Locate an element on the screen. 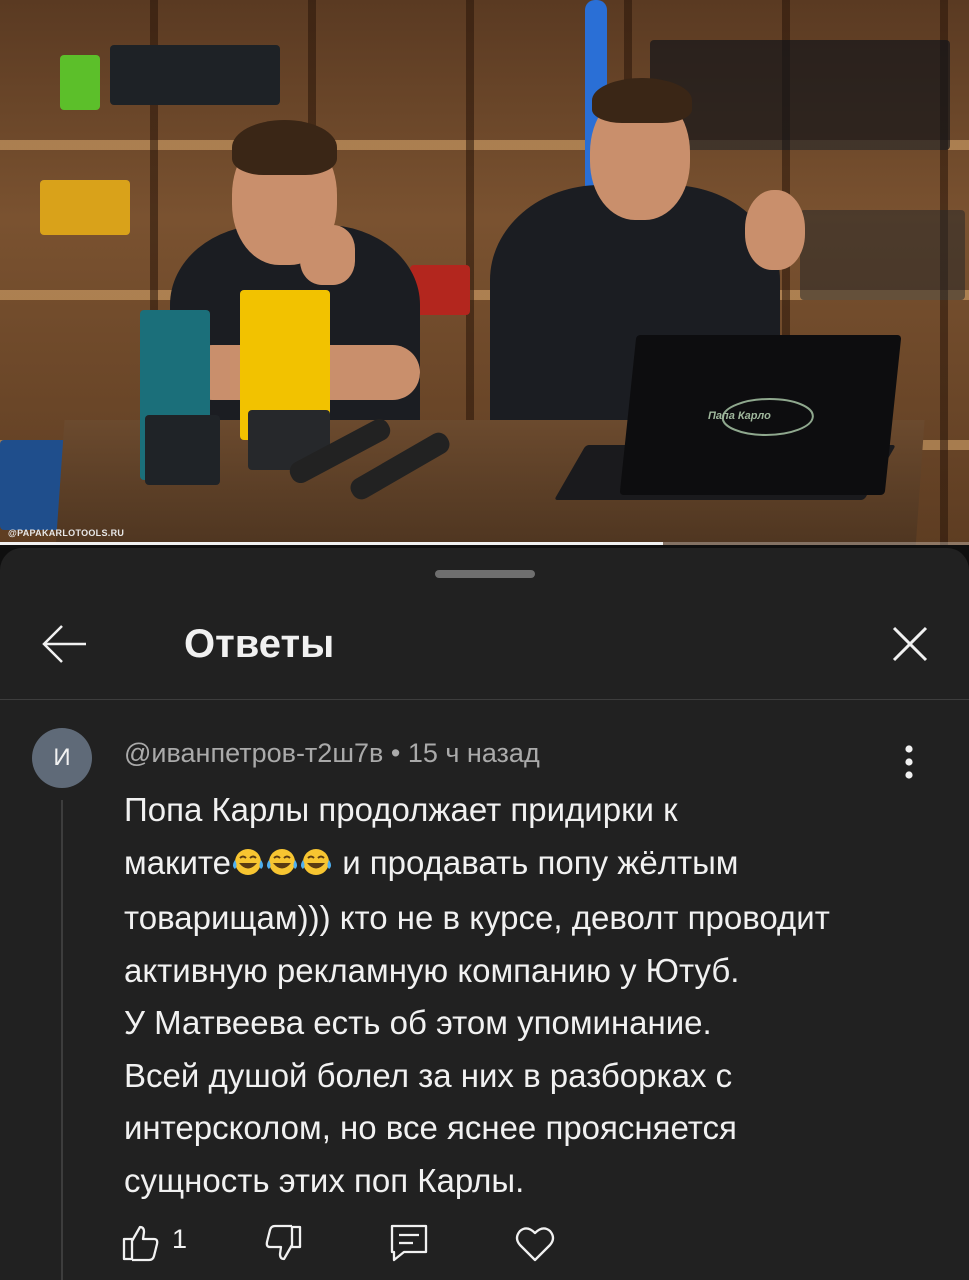  comment-line: Попа Карлы продолжает придирки к is located at coordinates (401, 809).